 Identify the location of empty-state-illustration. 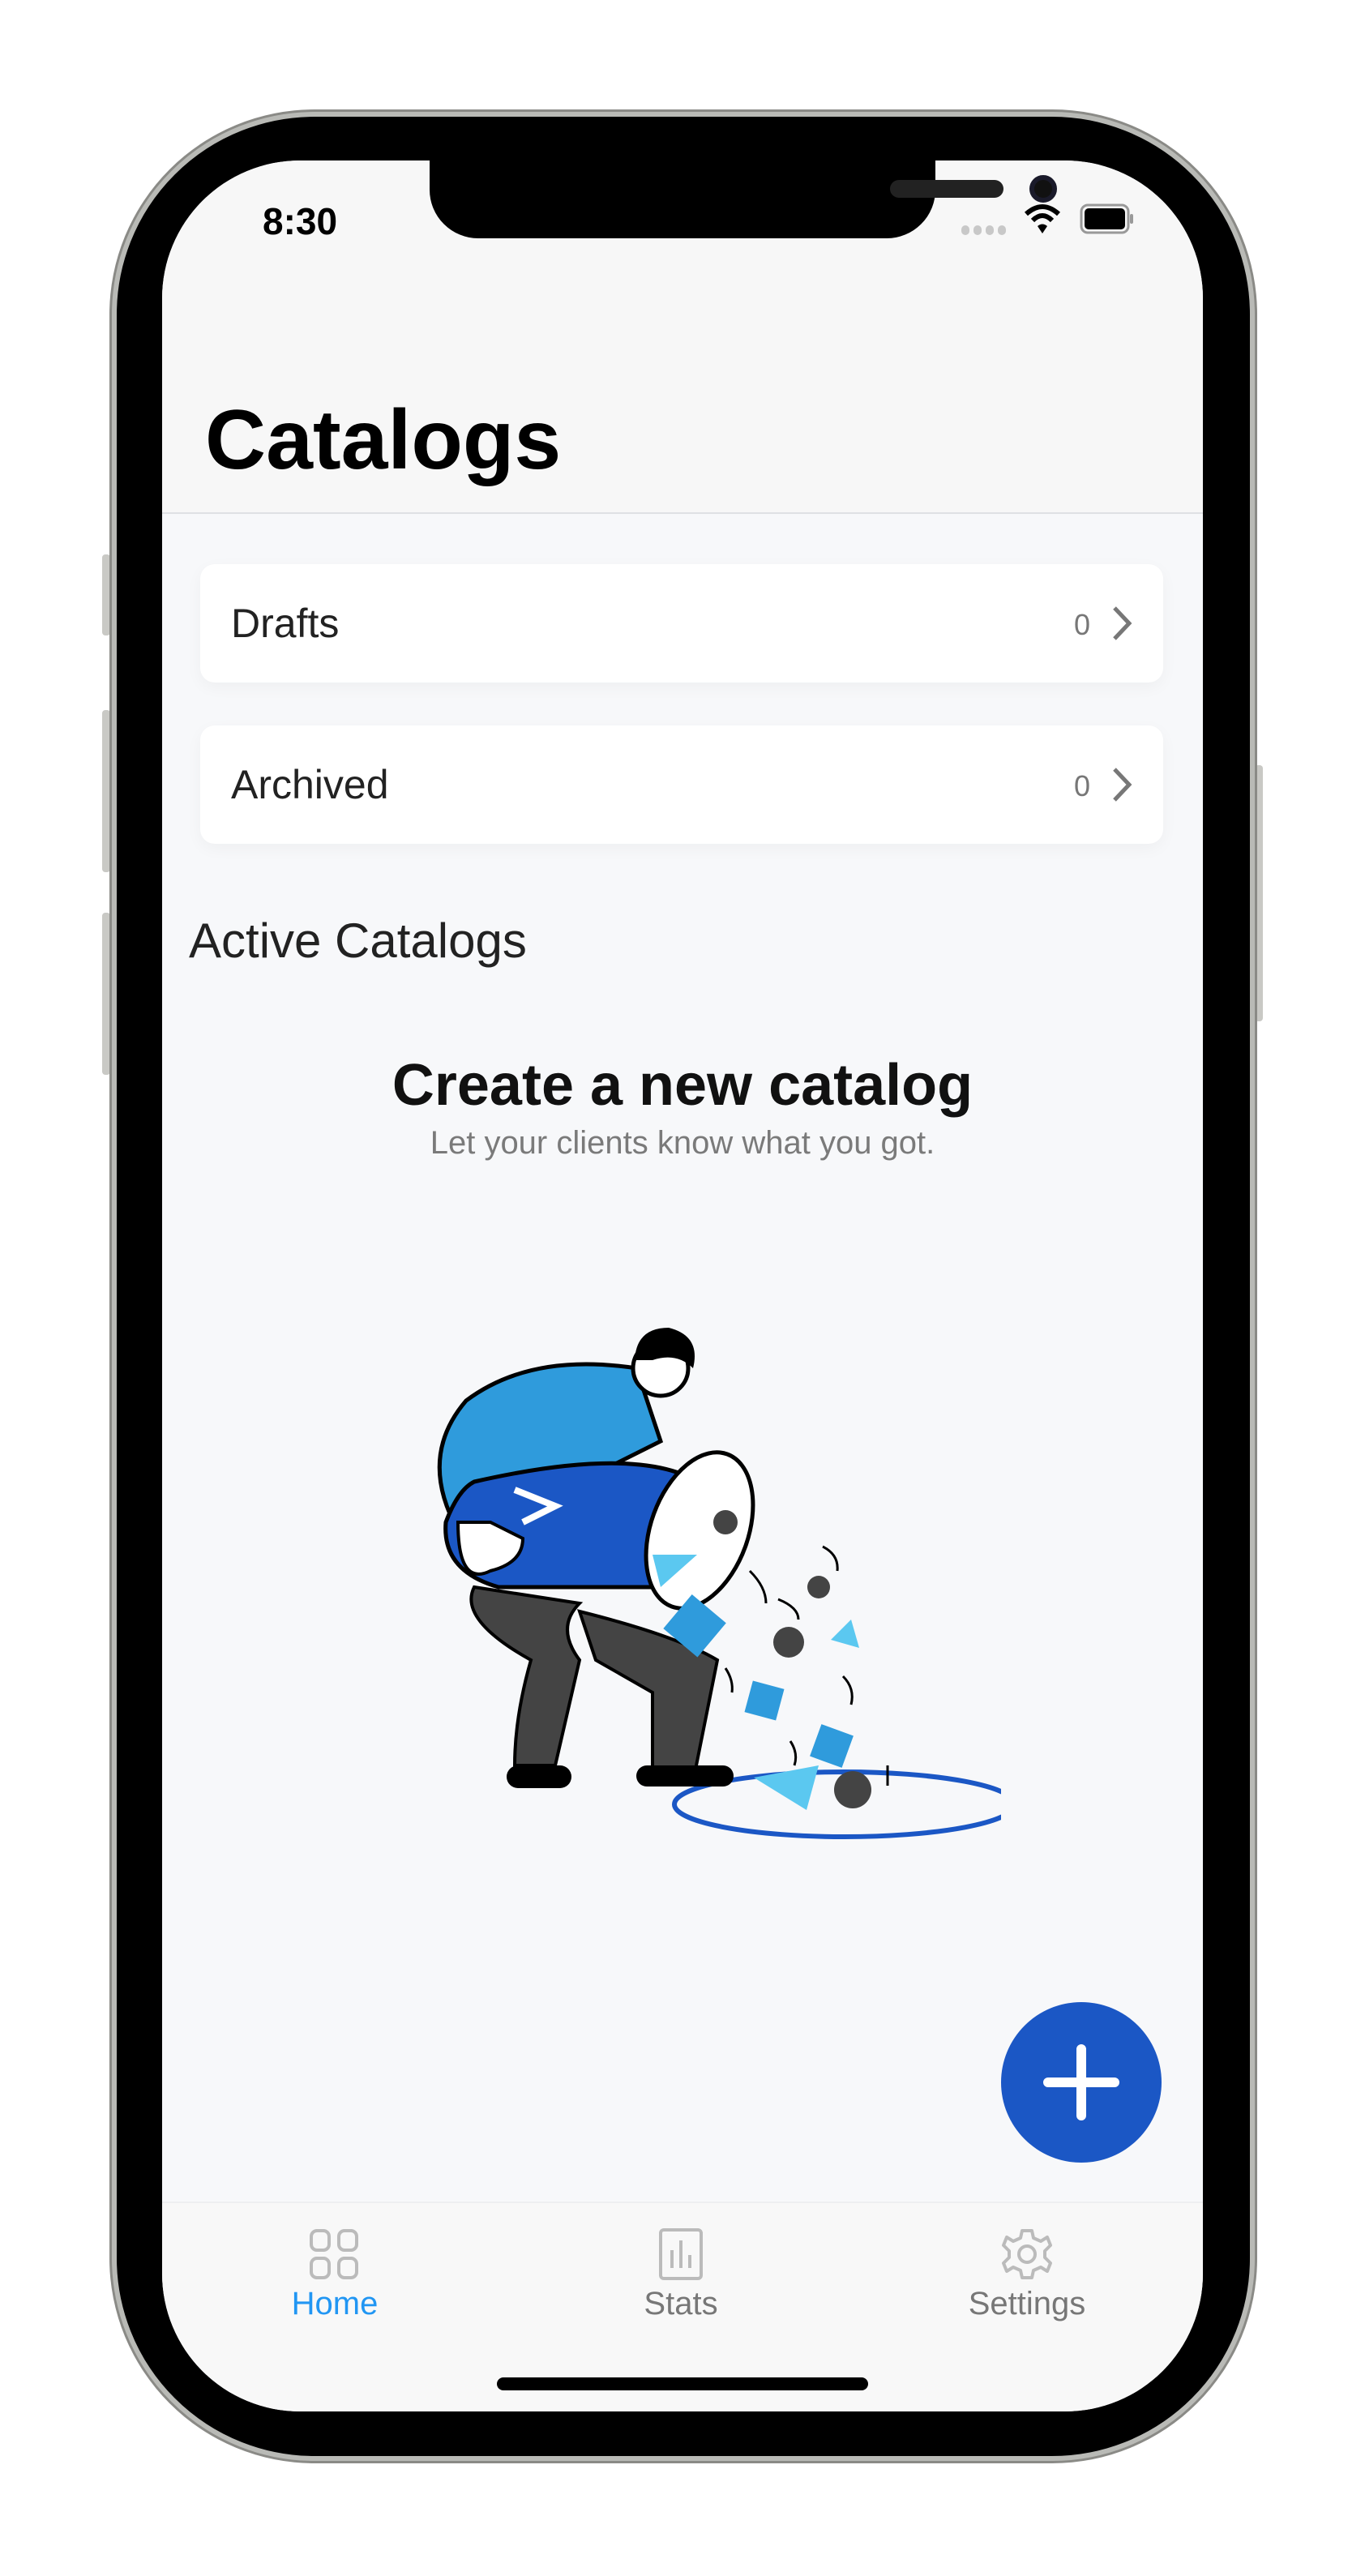
(719, 1583).